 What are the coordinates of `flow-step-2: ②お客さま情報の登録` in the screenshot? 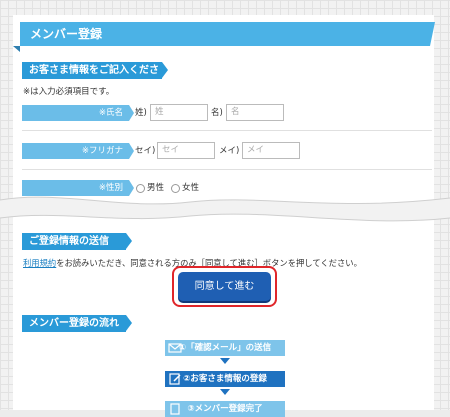 It's located at (225, 379).